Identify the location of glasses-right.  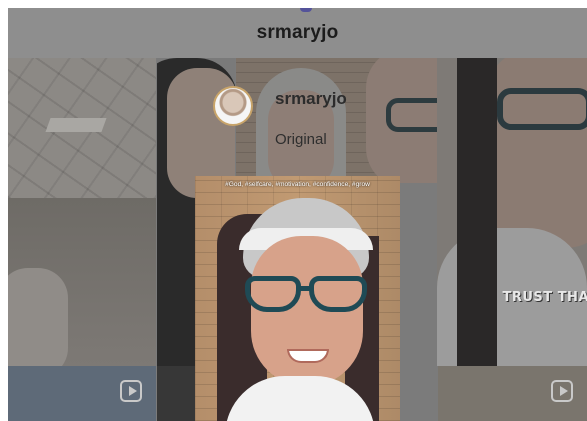
(338, 294).